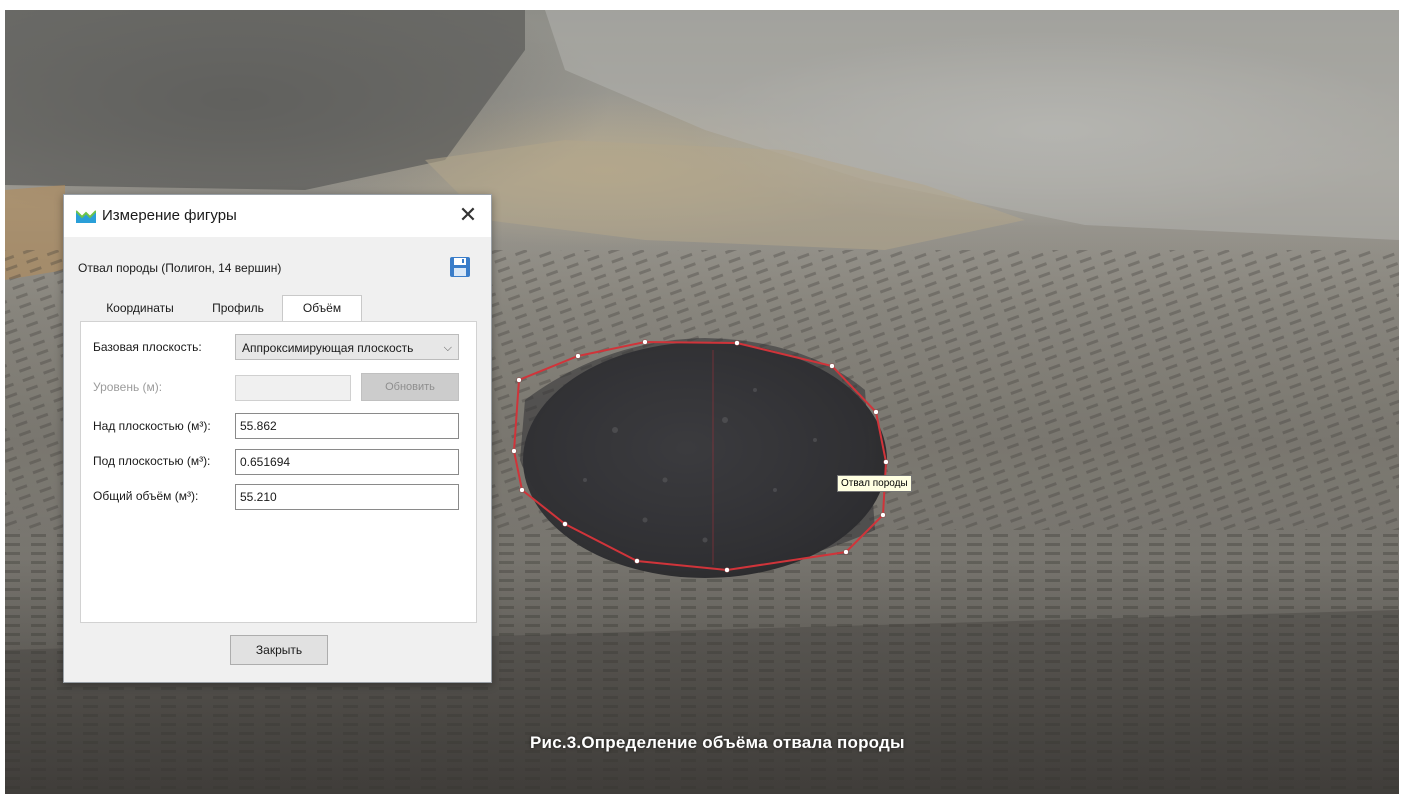  What do you see at coordinates (152, 461) in the screenshot?
I see `below-plane-label: Под плоскостью (м³):` at bounding box center [152, 461].